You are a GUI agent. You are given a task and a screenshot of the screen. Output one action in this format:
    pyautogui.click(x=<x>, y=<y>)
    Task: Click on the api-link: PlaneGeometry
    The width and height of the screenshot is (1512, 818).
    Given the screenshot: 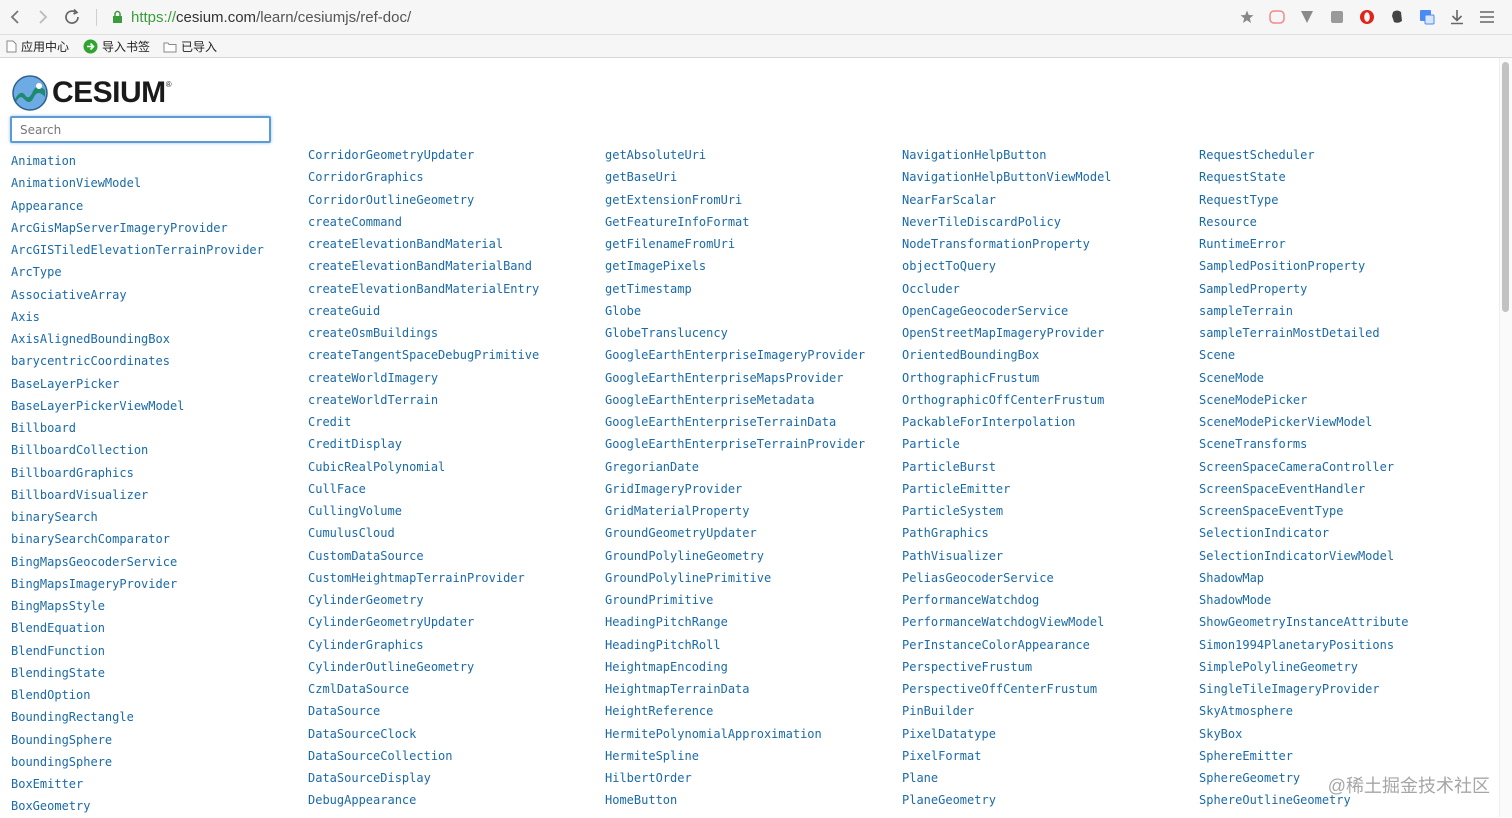 What is the action you would take?
    pyautogui.click(x=1007, y=800)
    